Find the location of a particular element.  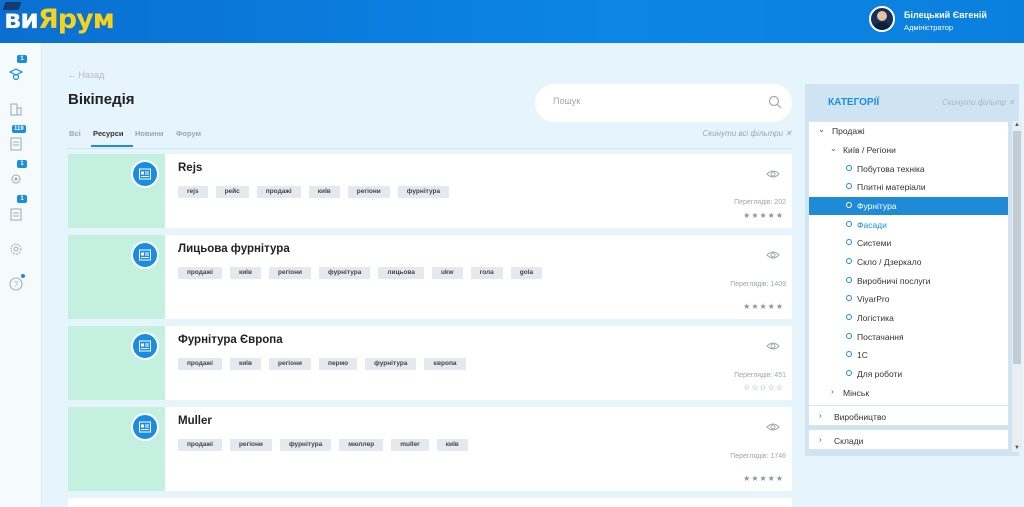

search-box is located at coordinates (663, 103).